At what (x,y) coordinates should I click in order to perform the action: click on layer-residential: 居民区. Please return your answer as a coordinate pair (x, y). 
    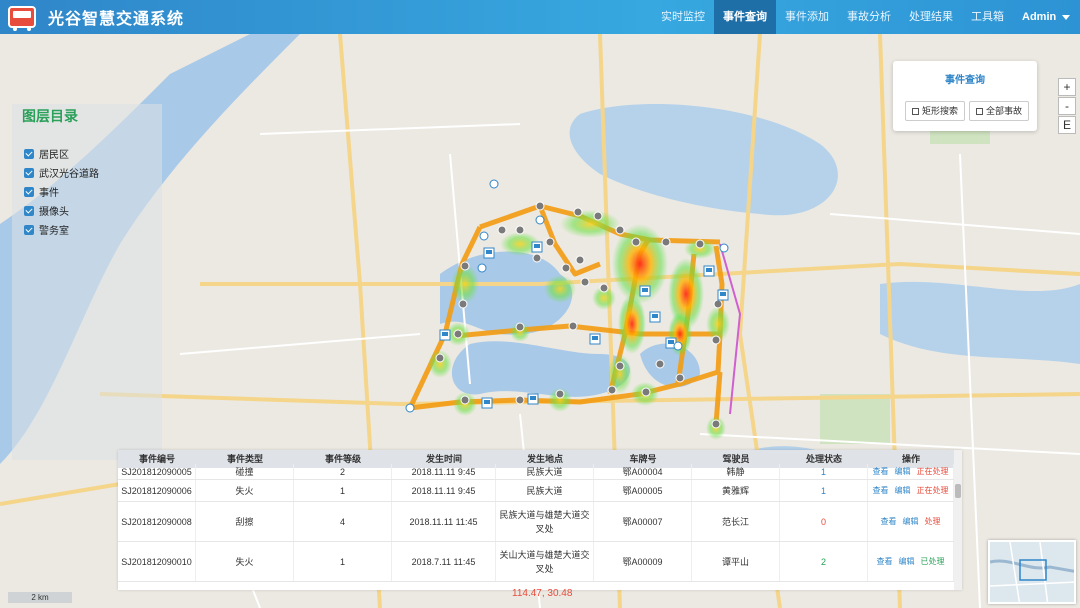
    Looking at the image, I should click on (46, 153).